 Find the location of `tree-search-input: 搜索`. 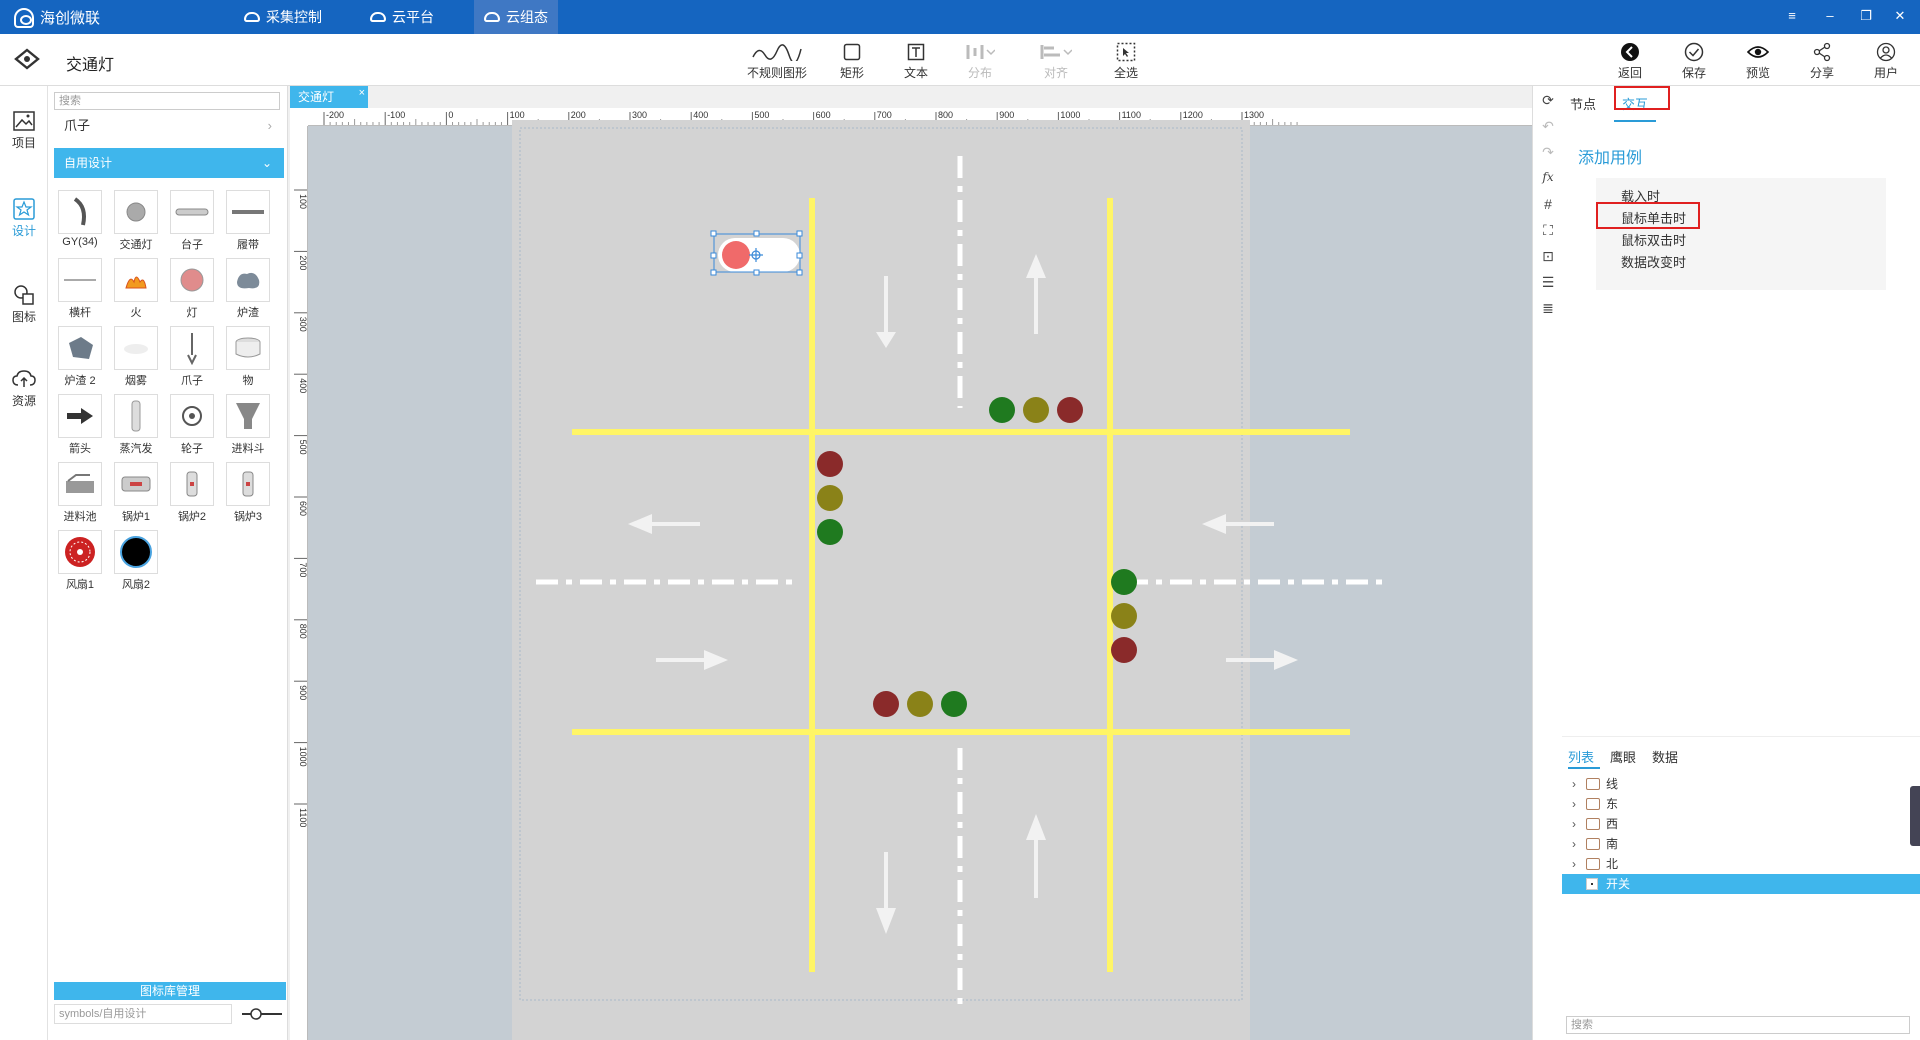

tree-search-input: 搜索 is located at coordinates (1738, 1025).